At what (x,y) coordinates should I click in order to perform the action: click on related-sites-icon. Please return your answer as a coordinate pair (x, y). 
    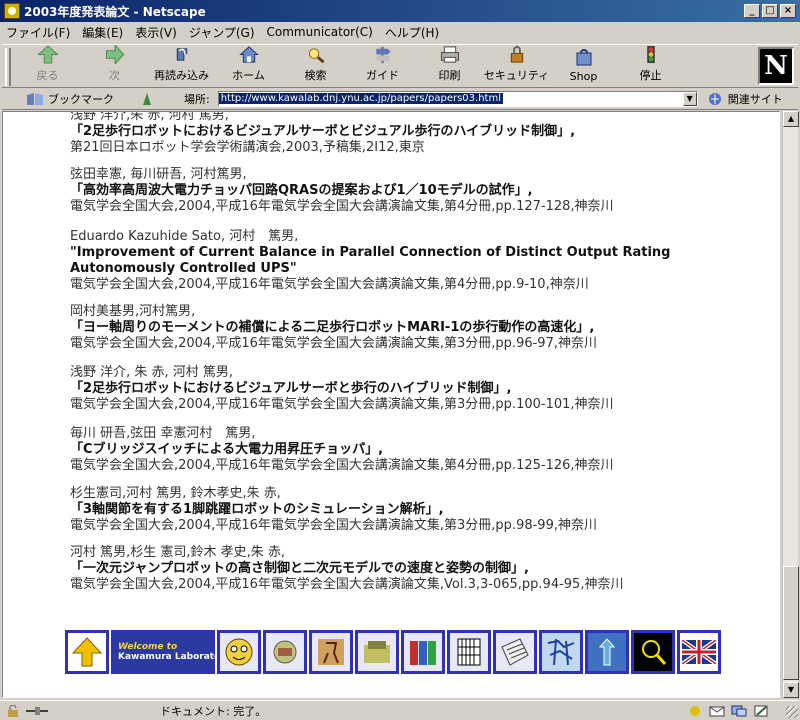
    Looking at the image, I should click on (714, 98).